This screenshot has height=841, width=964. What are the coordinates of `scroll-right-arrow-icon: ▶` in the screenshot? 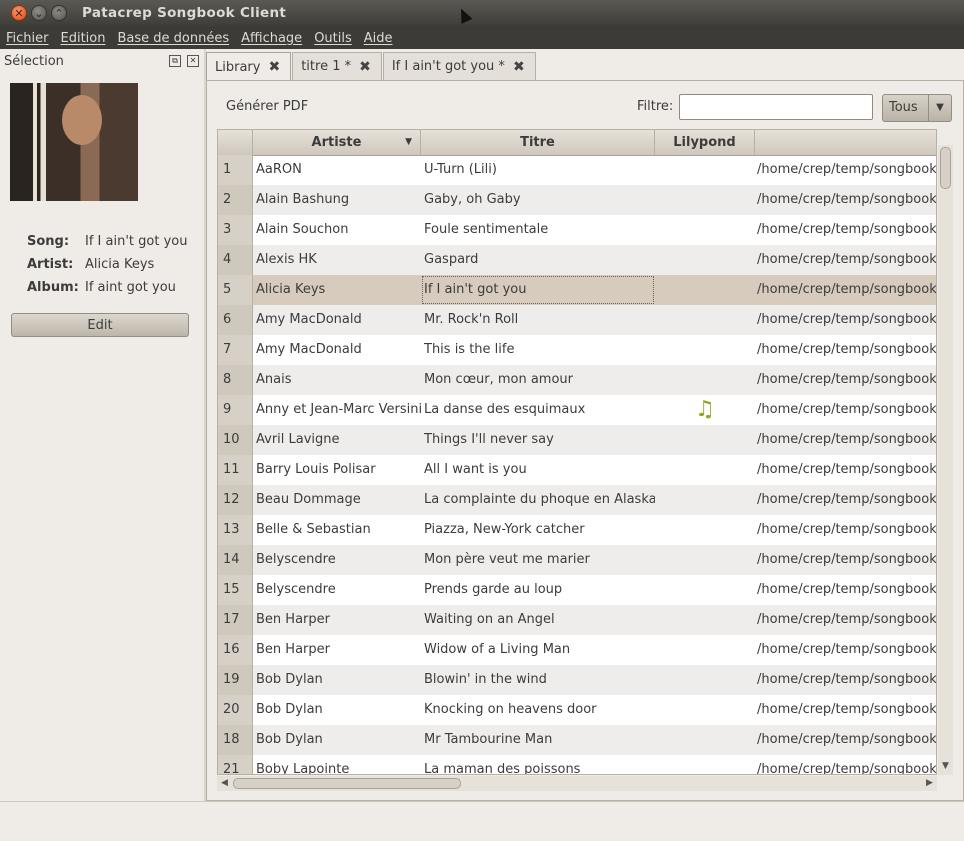 It's located at (929, 783).